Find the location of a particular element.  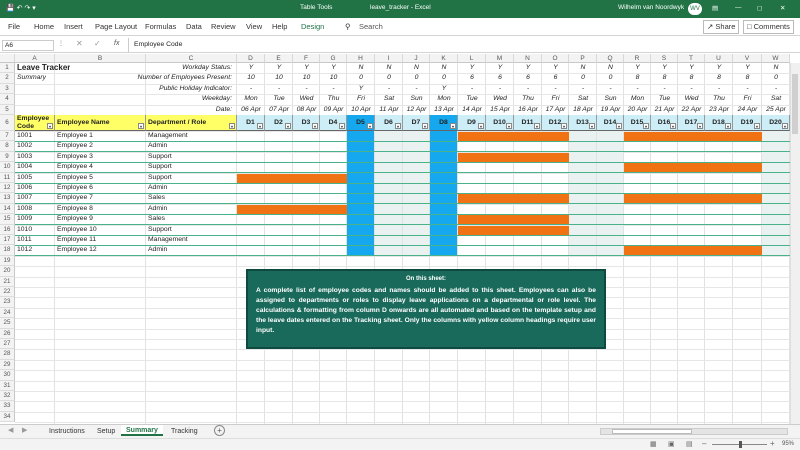

tab-page-layout: Page Layout is located at coordinates (116, 26).